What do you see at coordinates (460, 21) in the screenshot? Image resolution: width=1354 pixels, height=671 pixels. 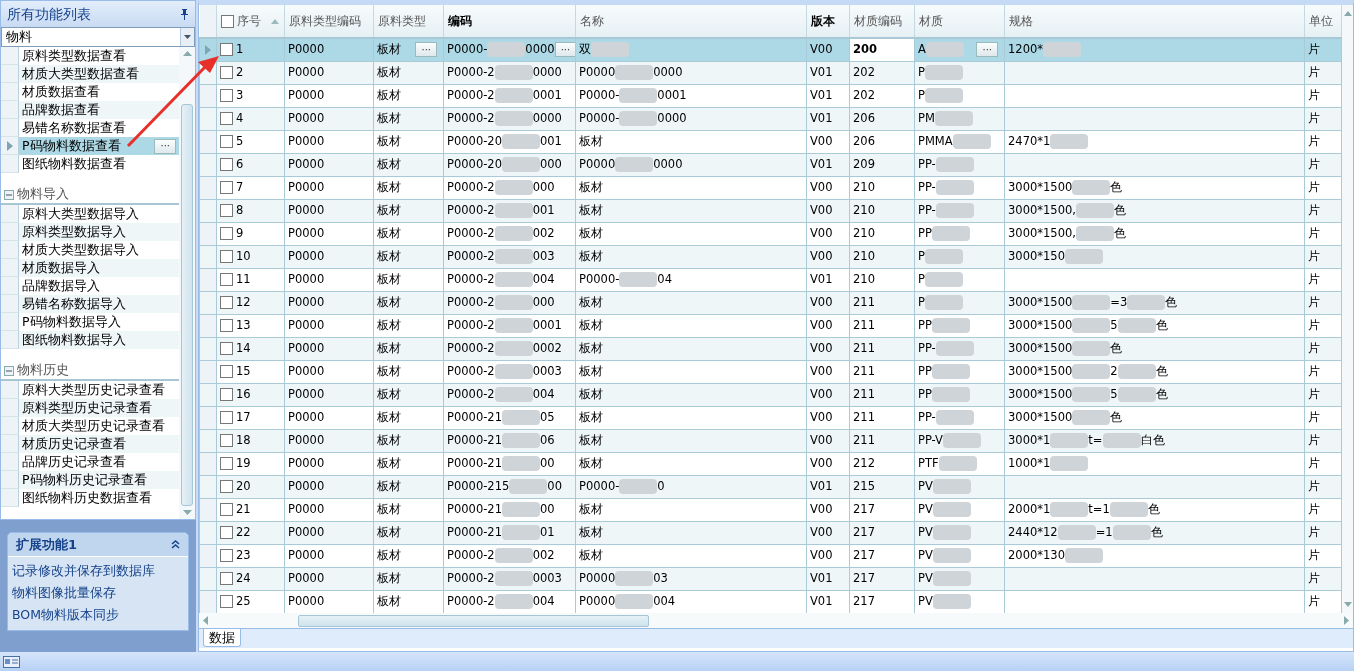 I see `column-header: 编码` at bounding box center [460, 21].